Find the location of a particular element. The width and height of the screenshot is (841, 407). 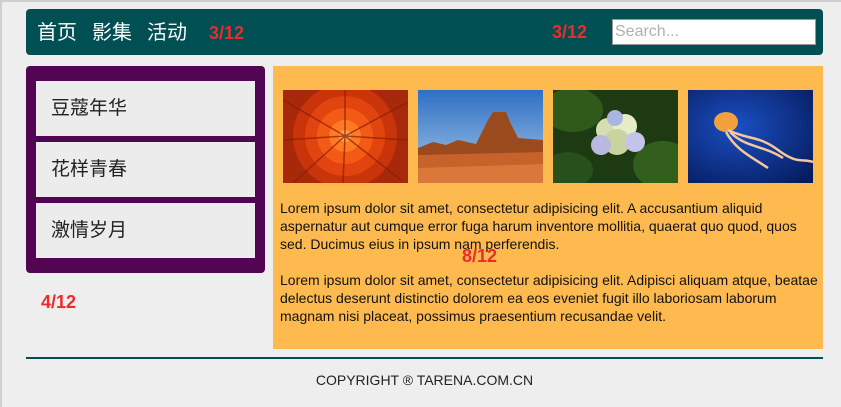

desert-canyon-photo is located at coordinates (480, 136).